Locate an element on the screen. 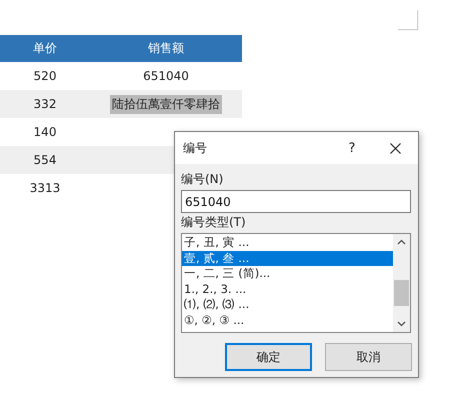 Image resolution: width=455 pixels, height=411 pixels. scroll-thumb is located at coordinates (401, 293).